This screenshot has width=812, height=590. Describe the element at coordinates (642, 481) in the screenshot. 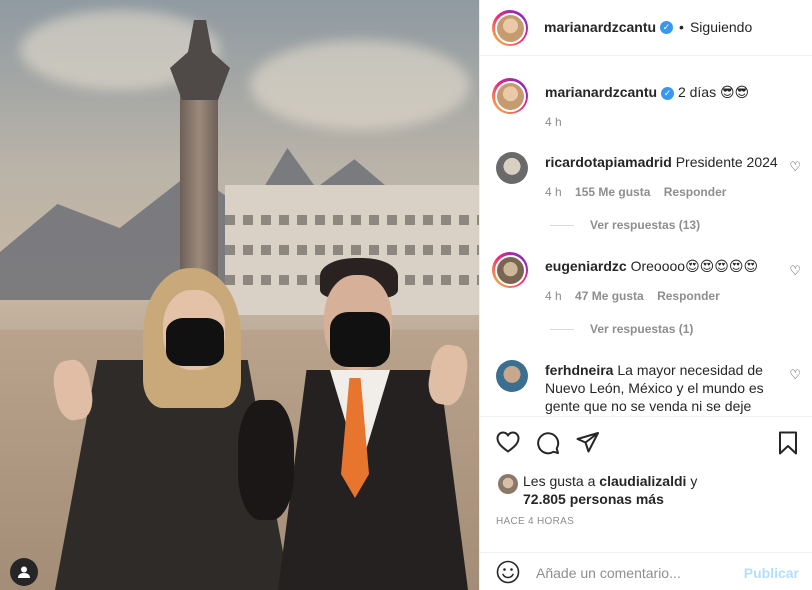

I see `liked-by-username: claudializaldi` at that location.